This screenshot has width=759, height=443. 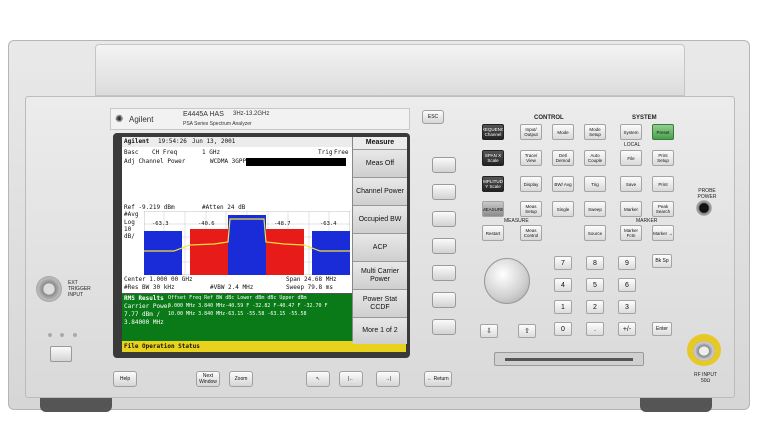 What do you see at coordinates (595, 132) in the screenshot?
I see `mode-setup-key: Mode Setup` at bounding box center [595, 132].